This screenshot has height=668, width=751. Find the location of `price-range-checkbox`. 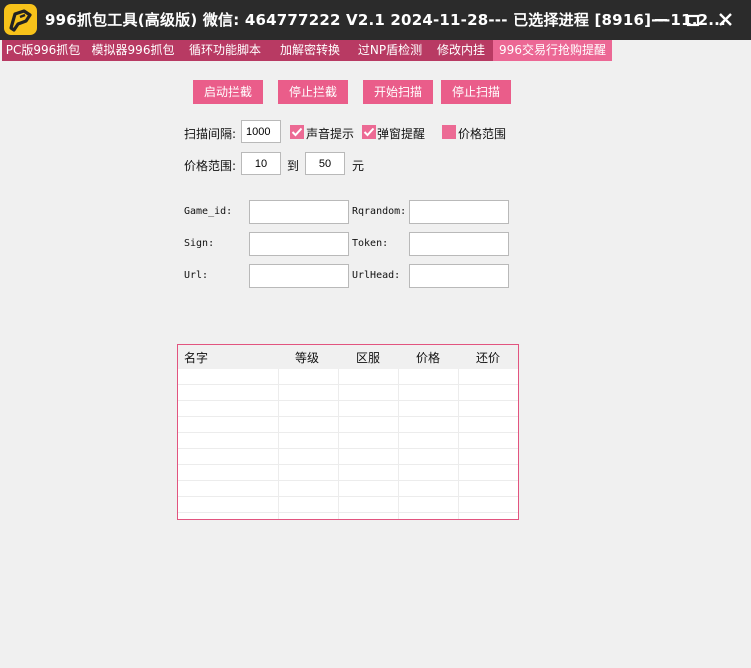

price-range-checkbox is located at coordinates (449, 132).